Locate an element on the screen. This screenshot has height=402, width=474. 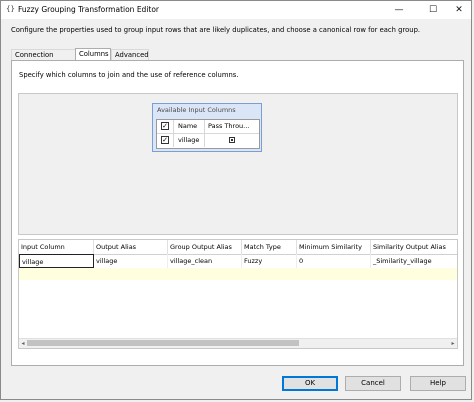
header-match-type: Match Type is located at coordinates (269, 247).